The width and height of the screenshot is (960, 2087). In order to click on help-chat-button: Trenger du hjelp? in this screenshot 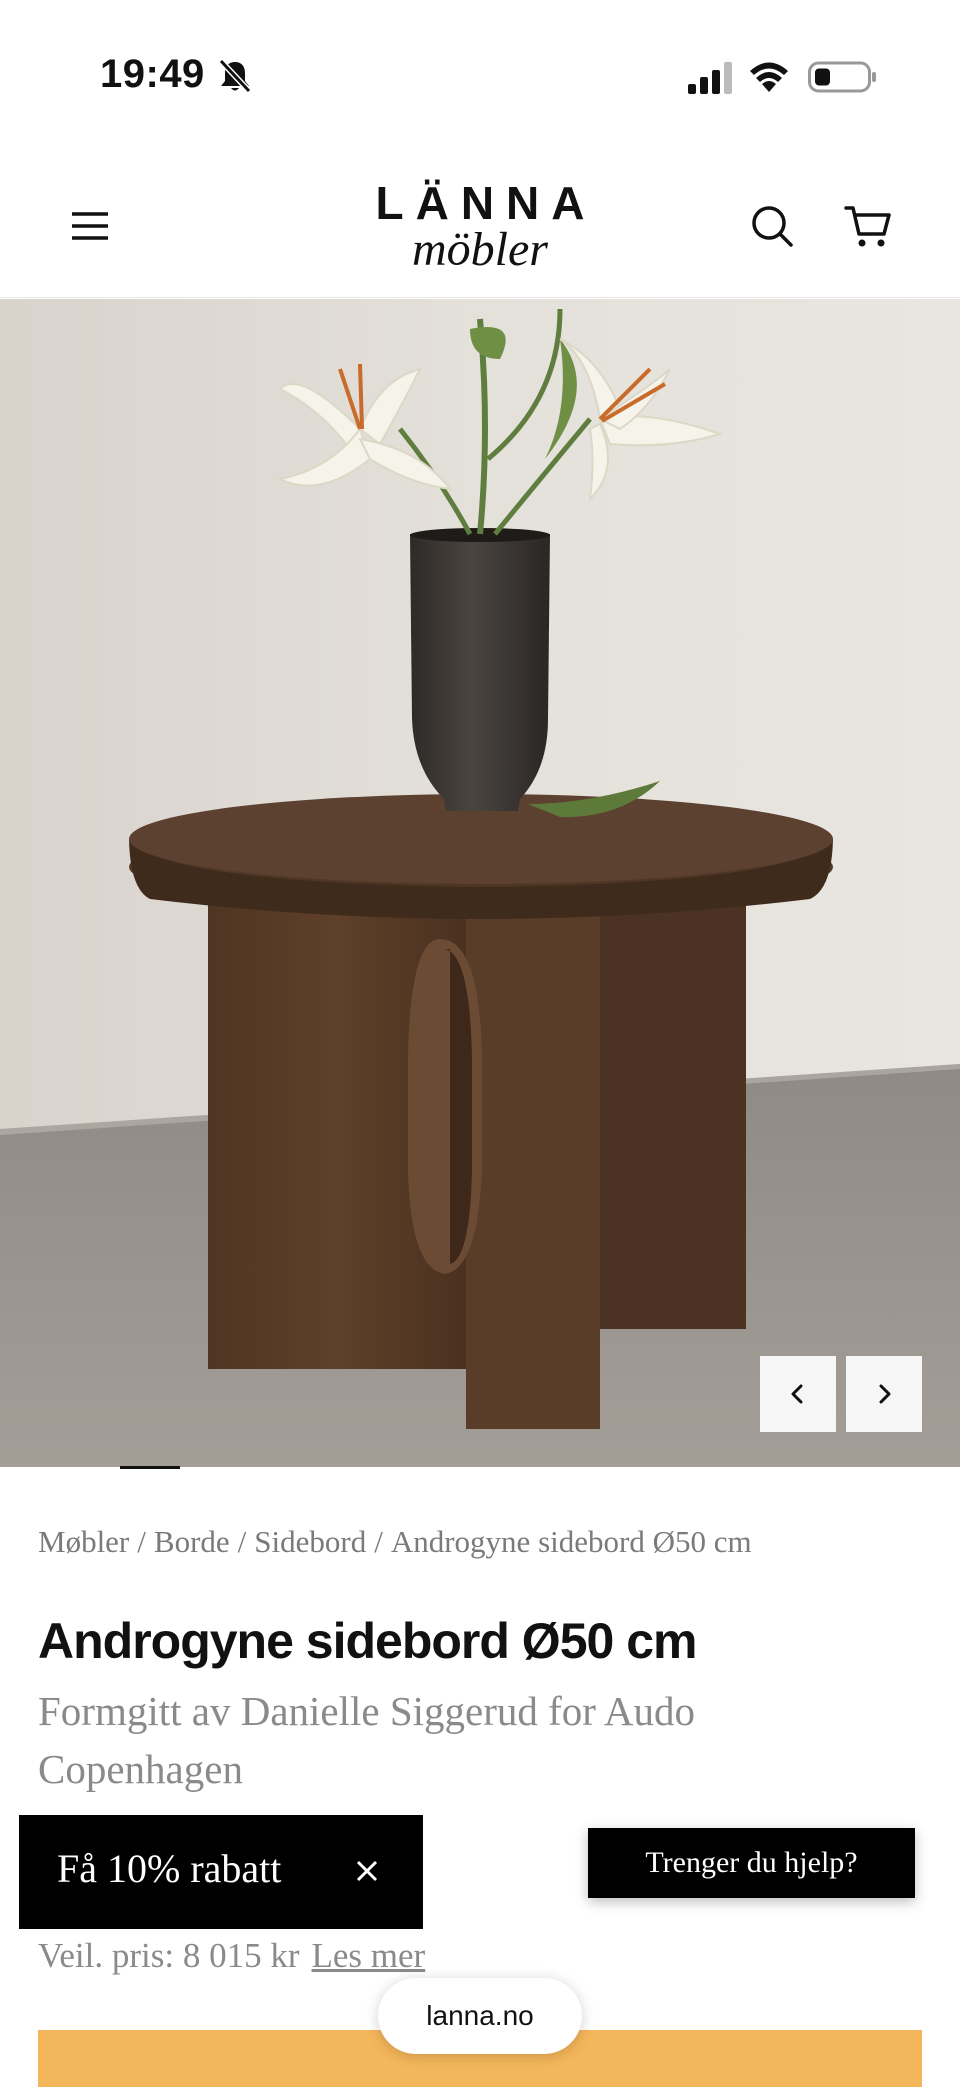, I will do `click(751, 1863)`.